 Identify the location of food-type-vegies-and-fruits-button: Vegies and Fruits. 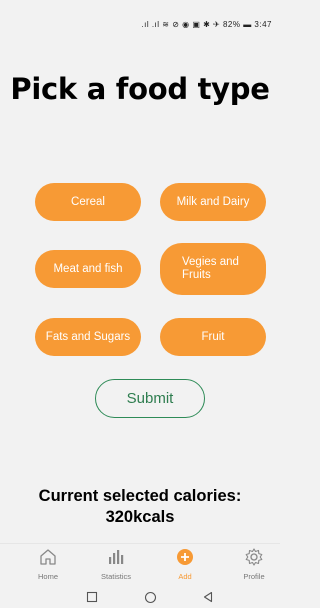
(213, 269).